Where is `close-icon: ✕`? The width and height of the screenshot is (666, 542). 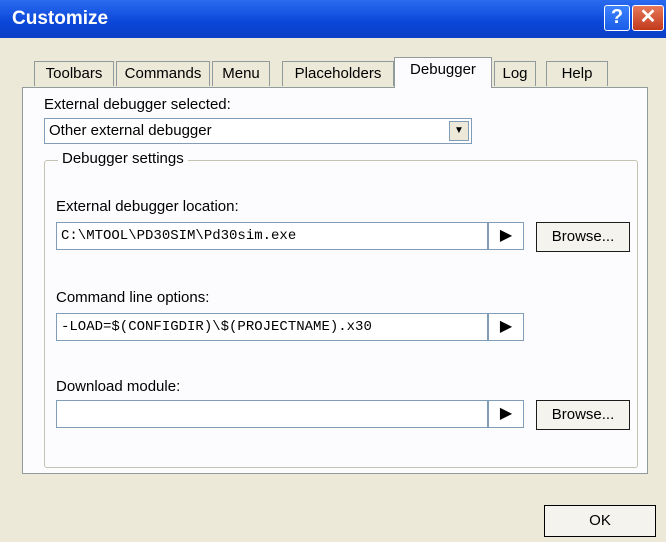
close-icon: ✕ is located at coordinates (648, 17).